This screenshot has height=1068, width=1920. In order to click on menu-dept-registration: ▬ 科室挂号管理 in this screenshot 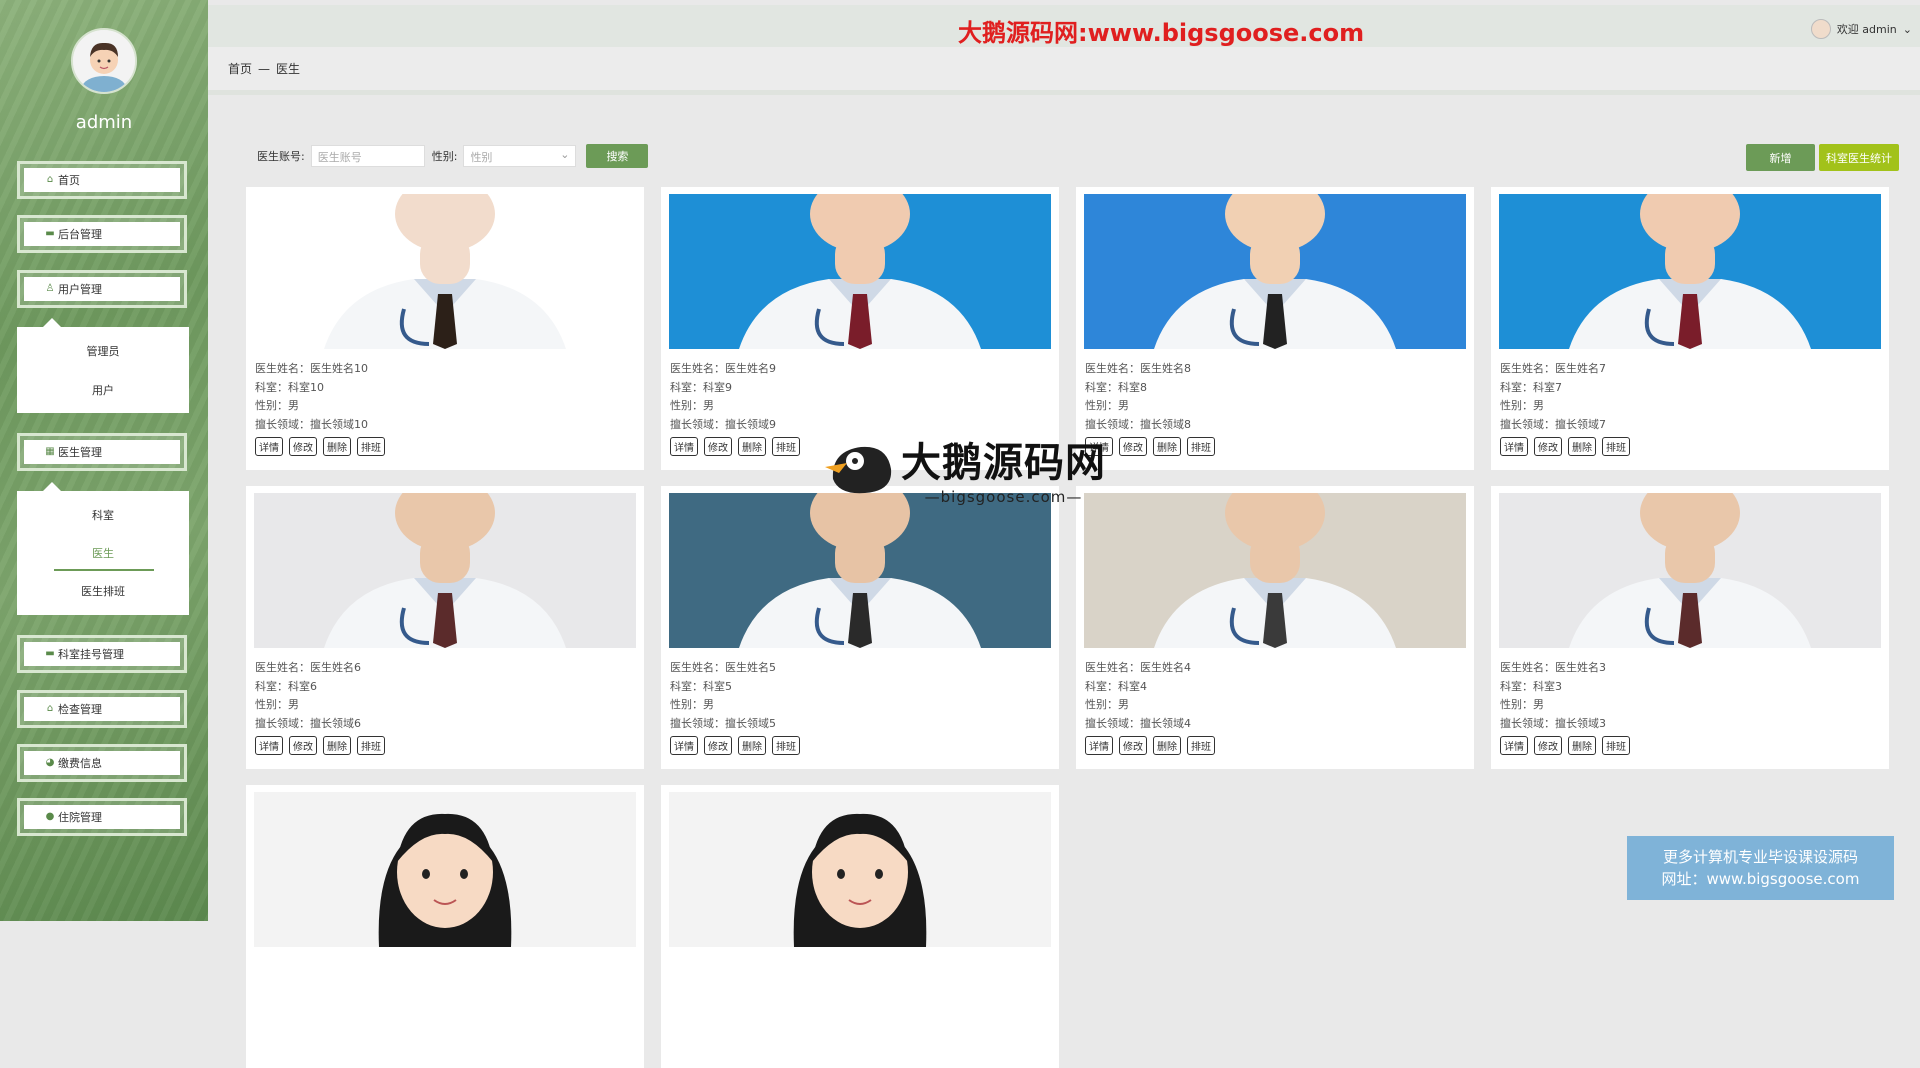, I will do `click(102, 654)`.